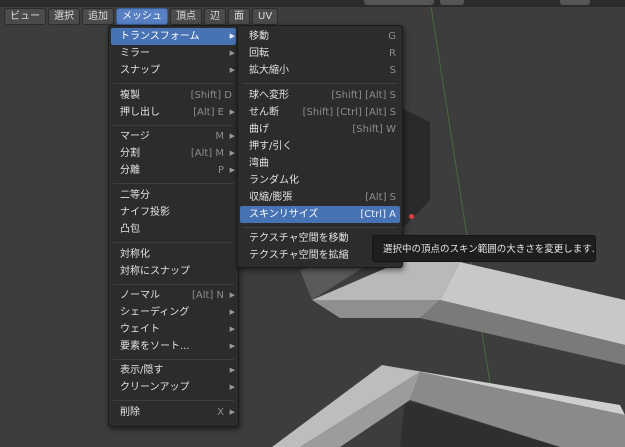 This screenshot has height=447, width=625. What do you see at coordinates (265, 16) in the screenshot?
I see `menu-uv: UV` at bounding box center [265, 16].